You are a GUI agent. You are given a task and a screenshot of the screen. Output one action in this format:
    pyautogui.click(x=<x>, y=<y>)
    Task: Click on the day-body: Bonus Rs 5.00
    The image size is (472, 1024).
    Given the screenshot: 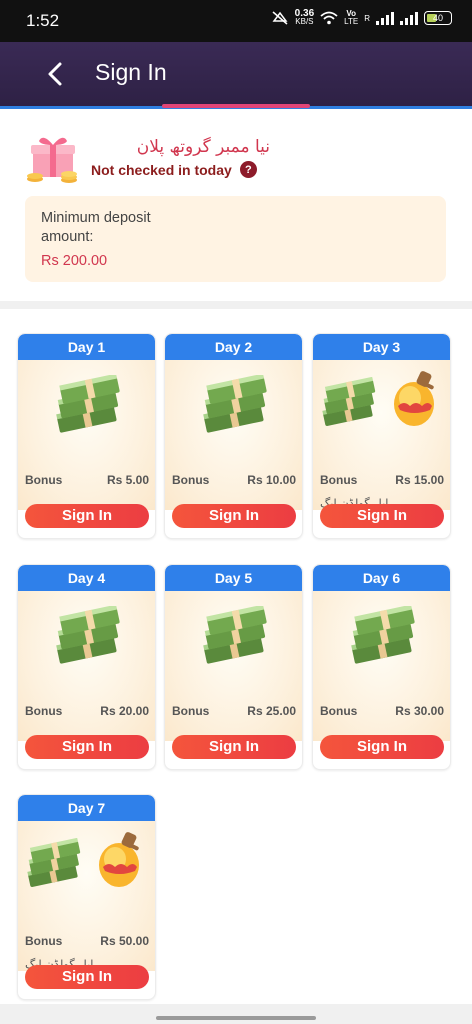 What is the action you would take?
    pyautogui.click(x=86, y=435)
    